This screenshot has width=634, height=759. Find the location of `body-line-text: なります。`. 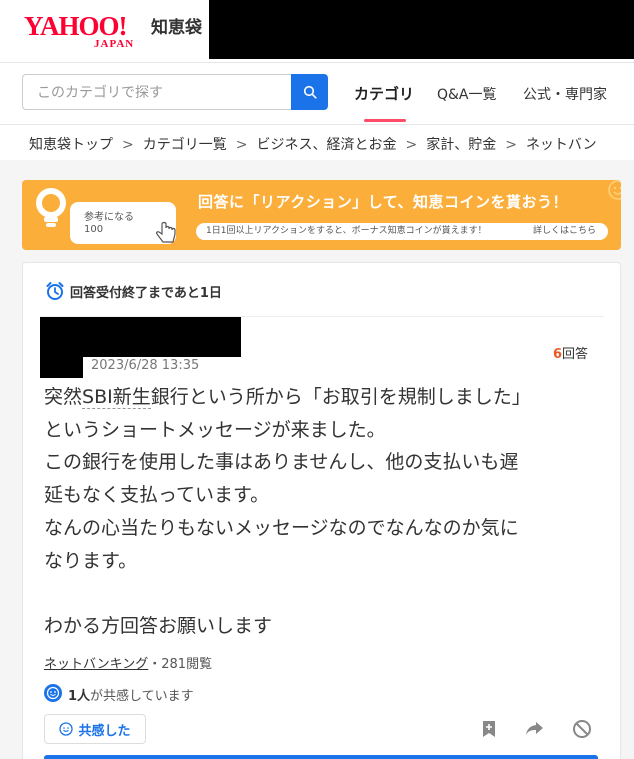

body-line-text: なります。 is located at coordinates (91, 560).